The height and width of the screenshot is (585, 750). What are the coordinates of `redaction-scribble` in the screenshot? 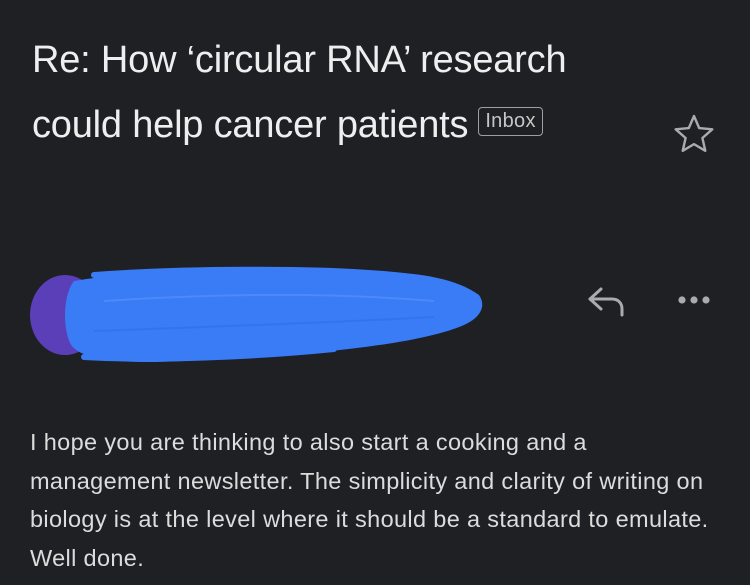 It's located at (274, 314).